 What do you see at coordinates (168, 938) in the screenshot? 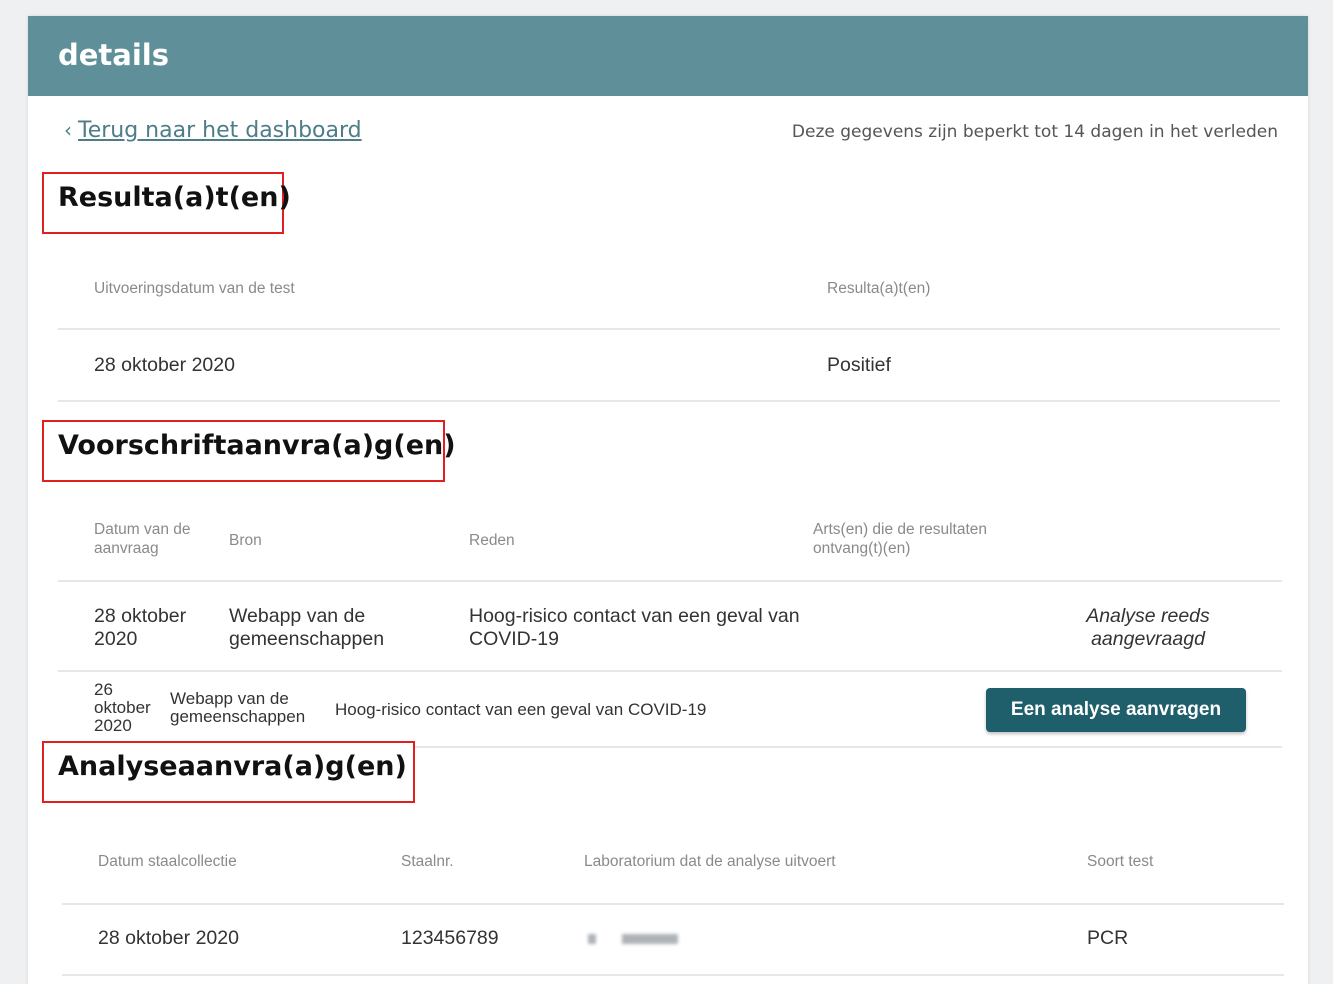
I see `analysis-date: 28 oktober 2020` at bounding box center [168, 938].